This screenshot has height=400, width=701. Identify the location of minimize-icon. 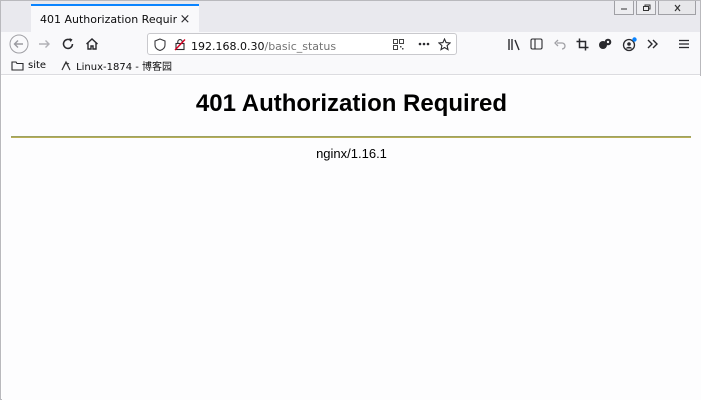
(624, 8).